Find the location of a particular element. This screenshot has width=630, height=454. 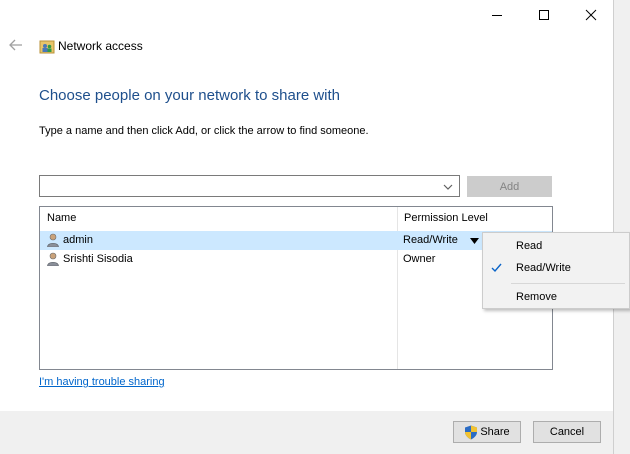

maximize-icon is located at coordinates (543, 15).